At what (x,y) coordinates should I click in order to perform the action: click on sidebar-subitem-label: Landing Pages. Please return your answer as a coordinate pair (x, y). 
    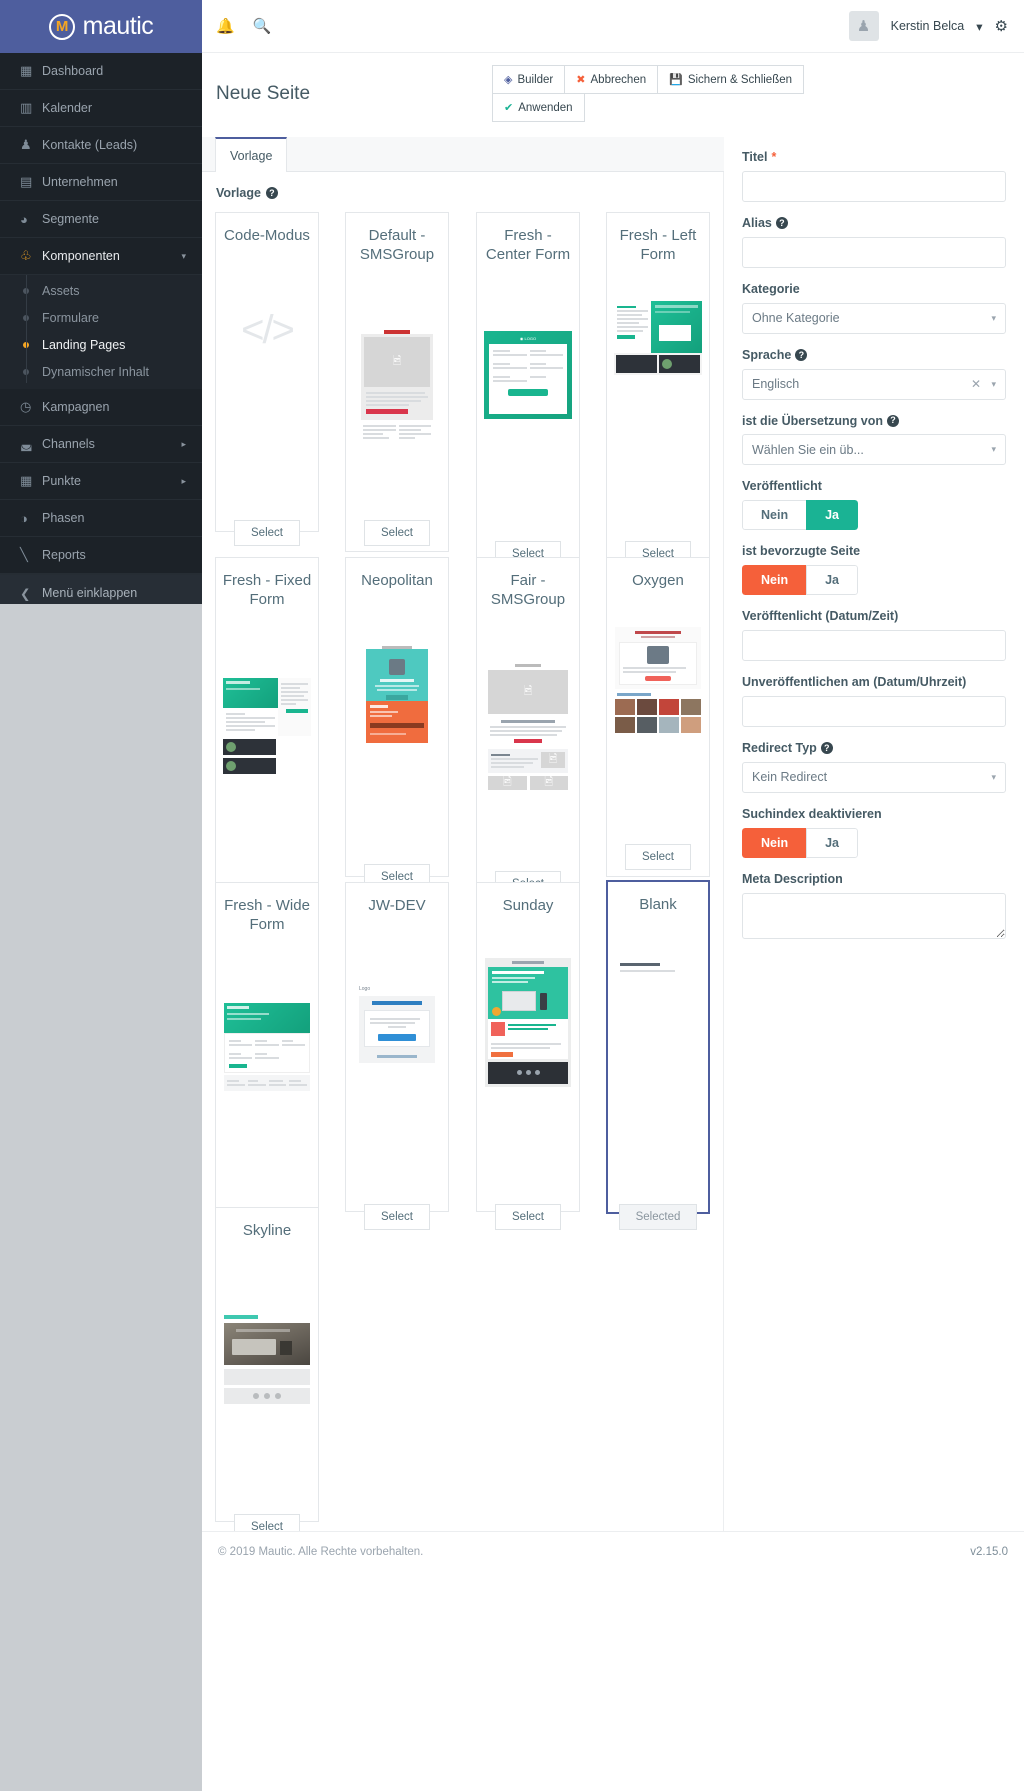
    Looking at the image, I should click on (84, 344).